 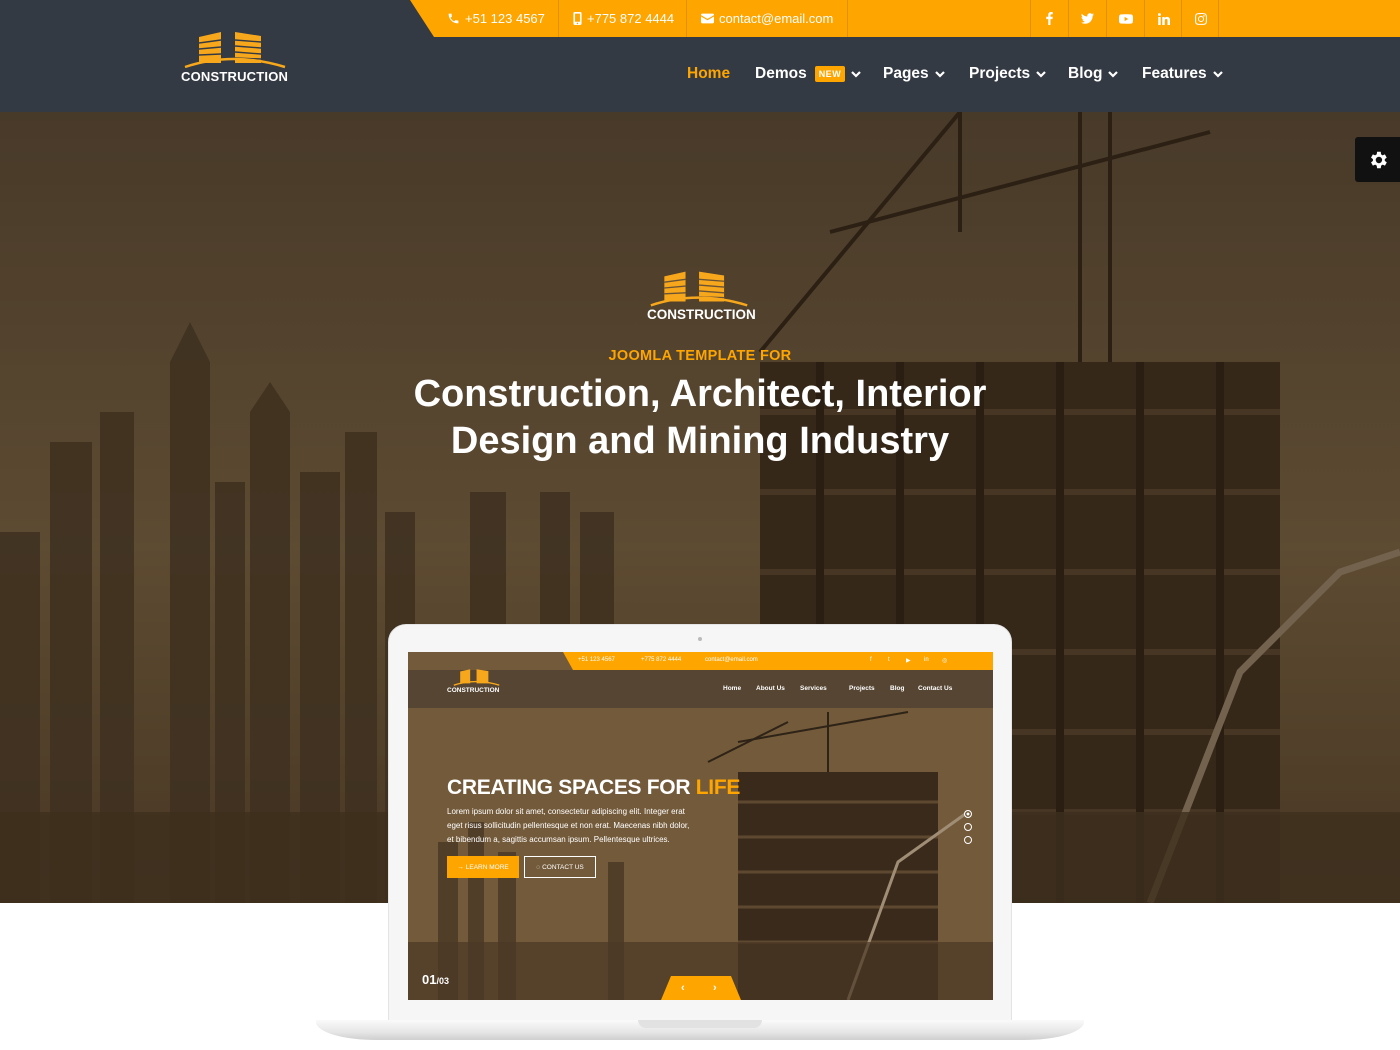 I want to click on nav-item-projects: Projects, so click(x=1007, y=74).